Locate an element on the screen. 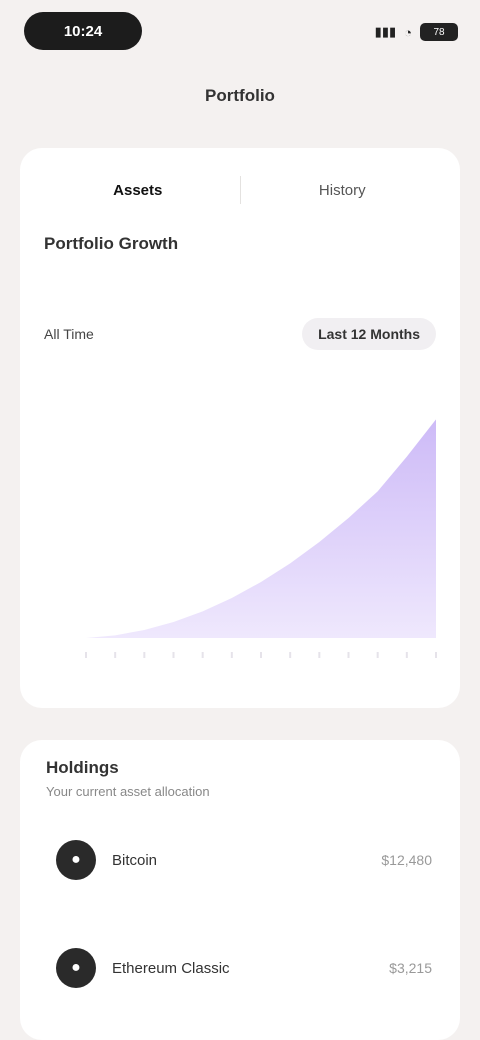  battery-icon: 78 is located at coordinates (439, 32).